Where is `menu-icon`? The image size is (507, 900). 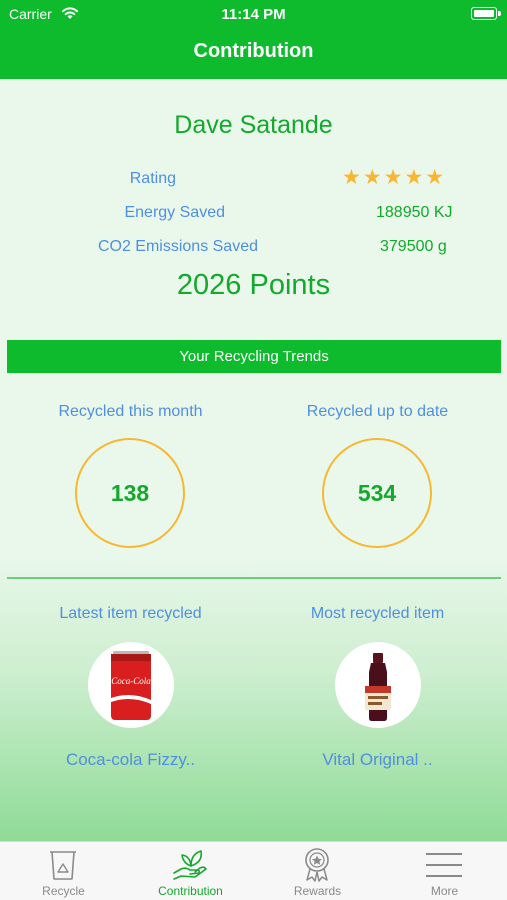 menu-icon is located at coordinates (444, 865).